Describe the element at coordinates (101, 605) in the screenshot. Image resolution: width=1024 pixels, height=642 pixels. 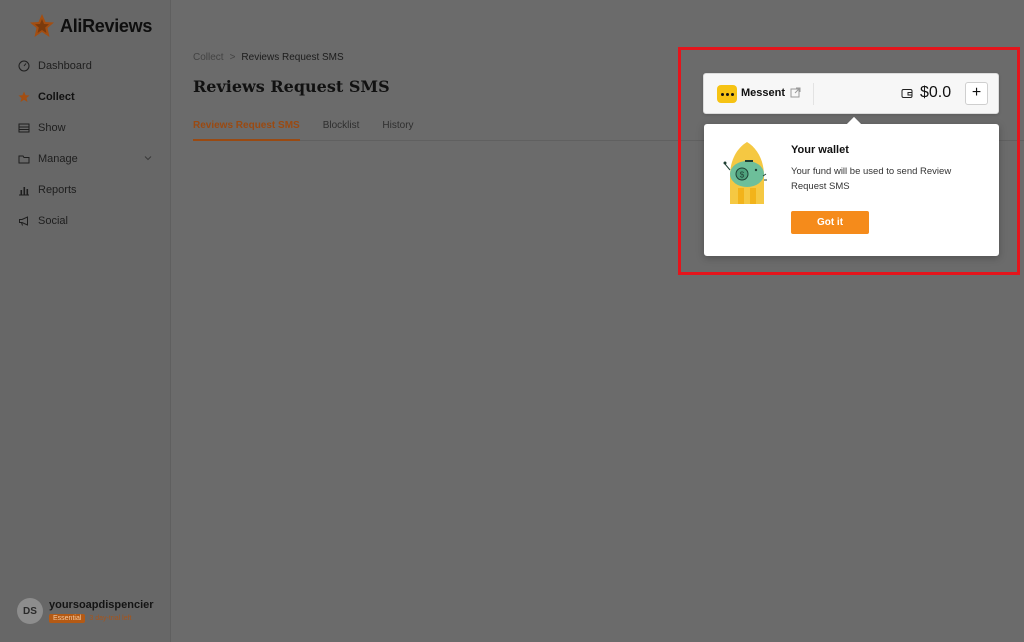
I see `user-name: yoursoapdispencier` at that location.